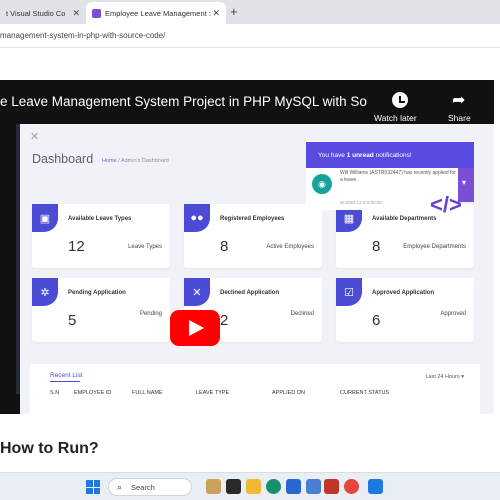 The width and height of the screenshot is (500, 500). Describe the element at coordinates (400, 100) in the screenshot. I see `clock-icon` at that location.